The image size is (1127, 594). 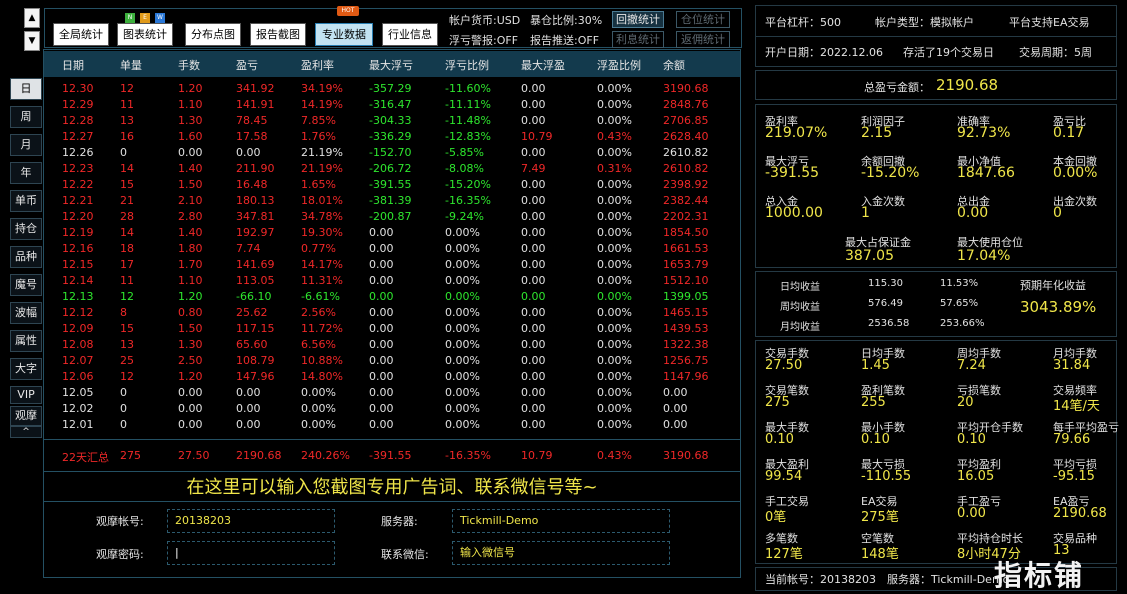 I want to click on global-stats-button: 全局统计, so click(x=81, y=34).